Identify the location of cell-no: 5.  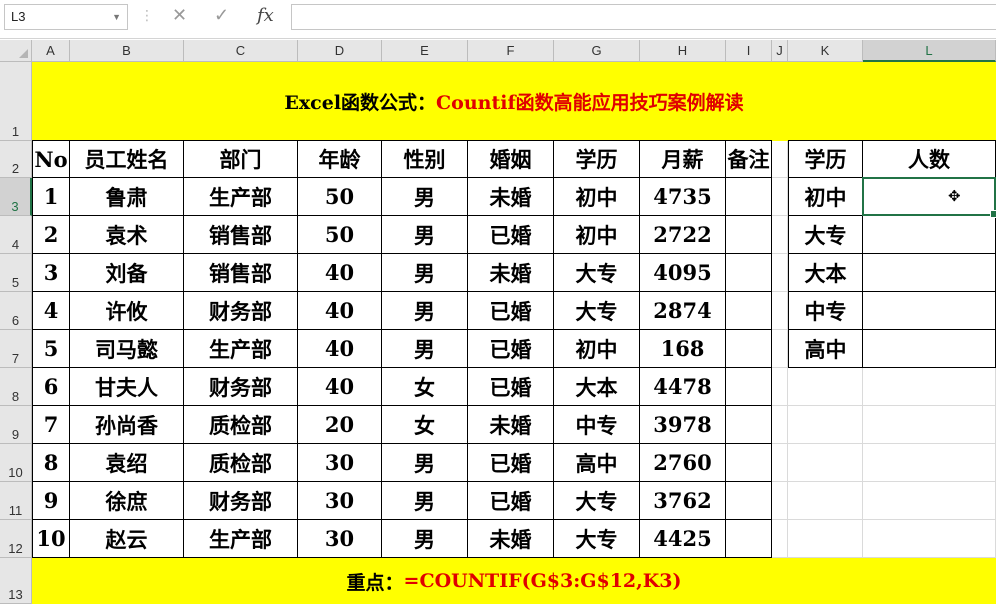
(51, 349).